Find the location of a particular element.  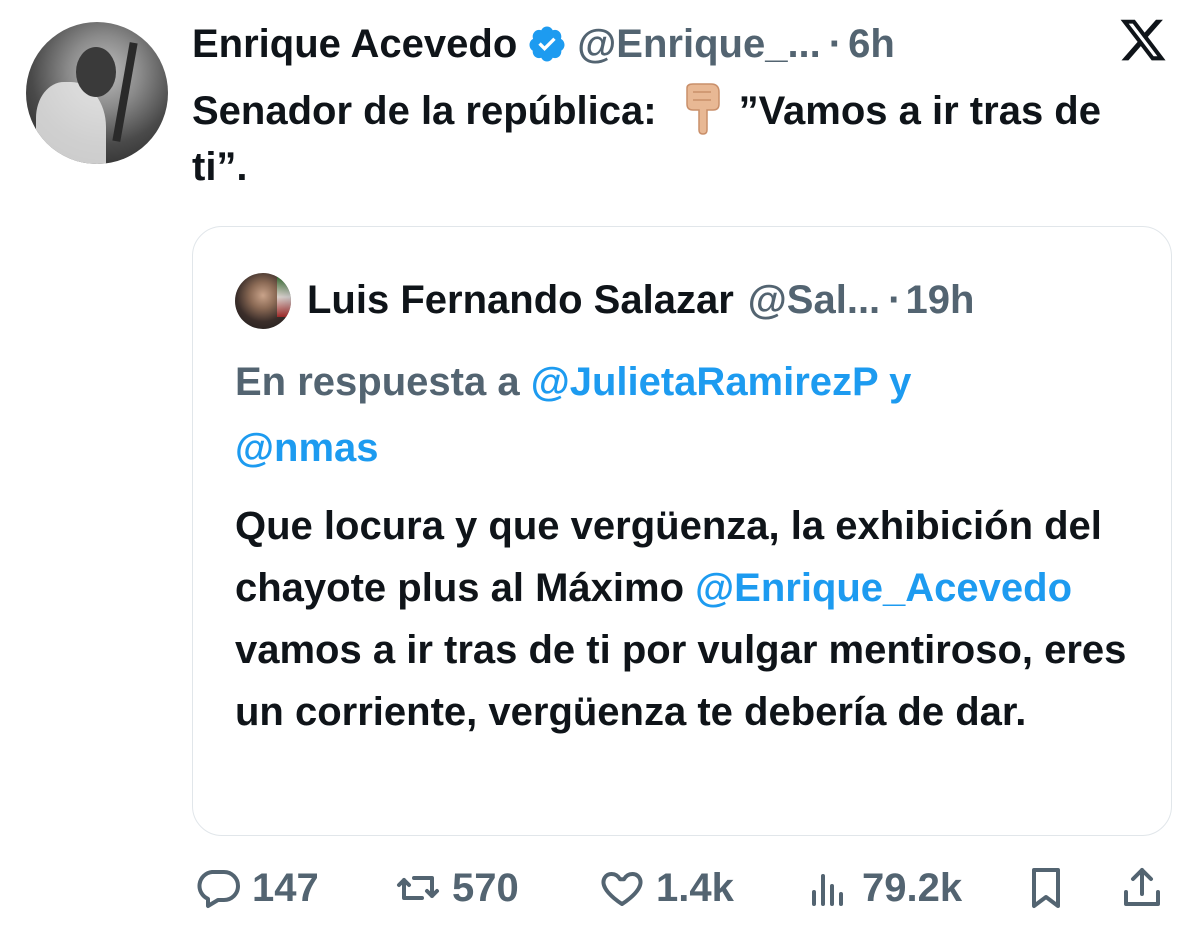

quoted-tweet-header: Luis Fernando Salazar @Sal... · 19h is located at coordinates (640, 300).